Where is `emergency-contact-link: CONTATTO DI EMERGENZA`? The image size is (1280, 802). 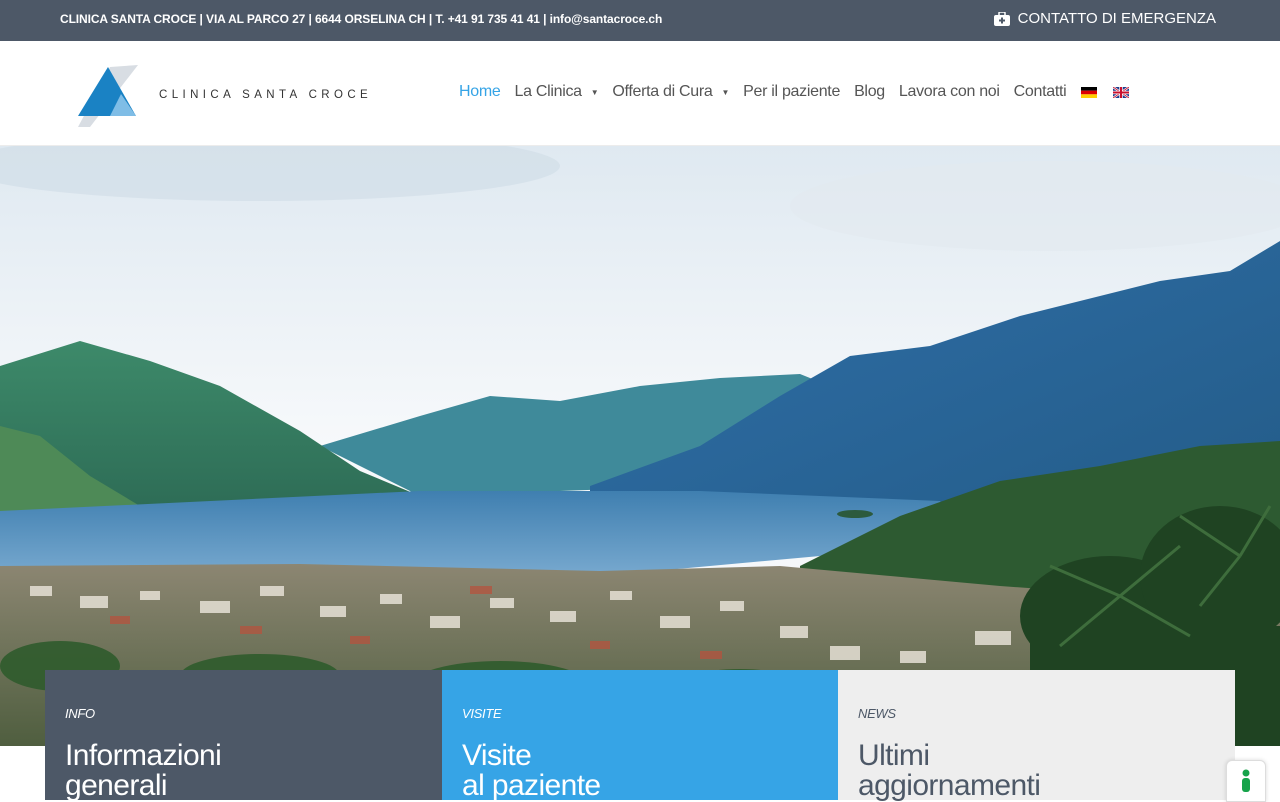
emergency-contact-link: CONTATTO DI EMERGENZA is located at coordinates (1104, 18).